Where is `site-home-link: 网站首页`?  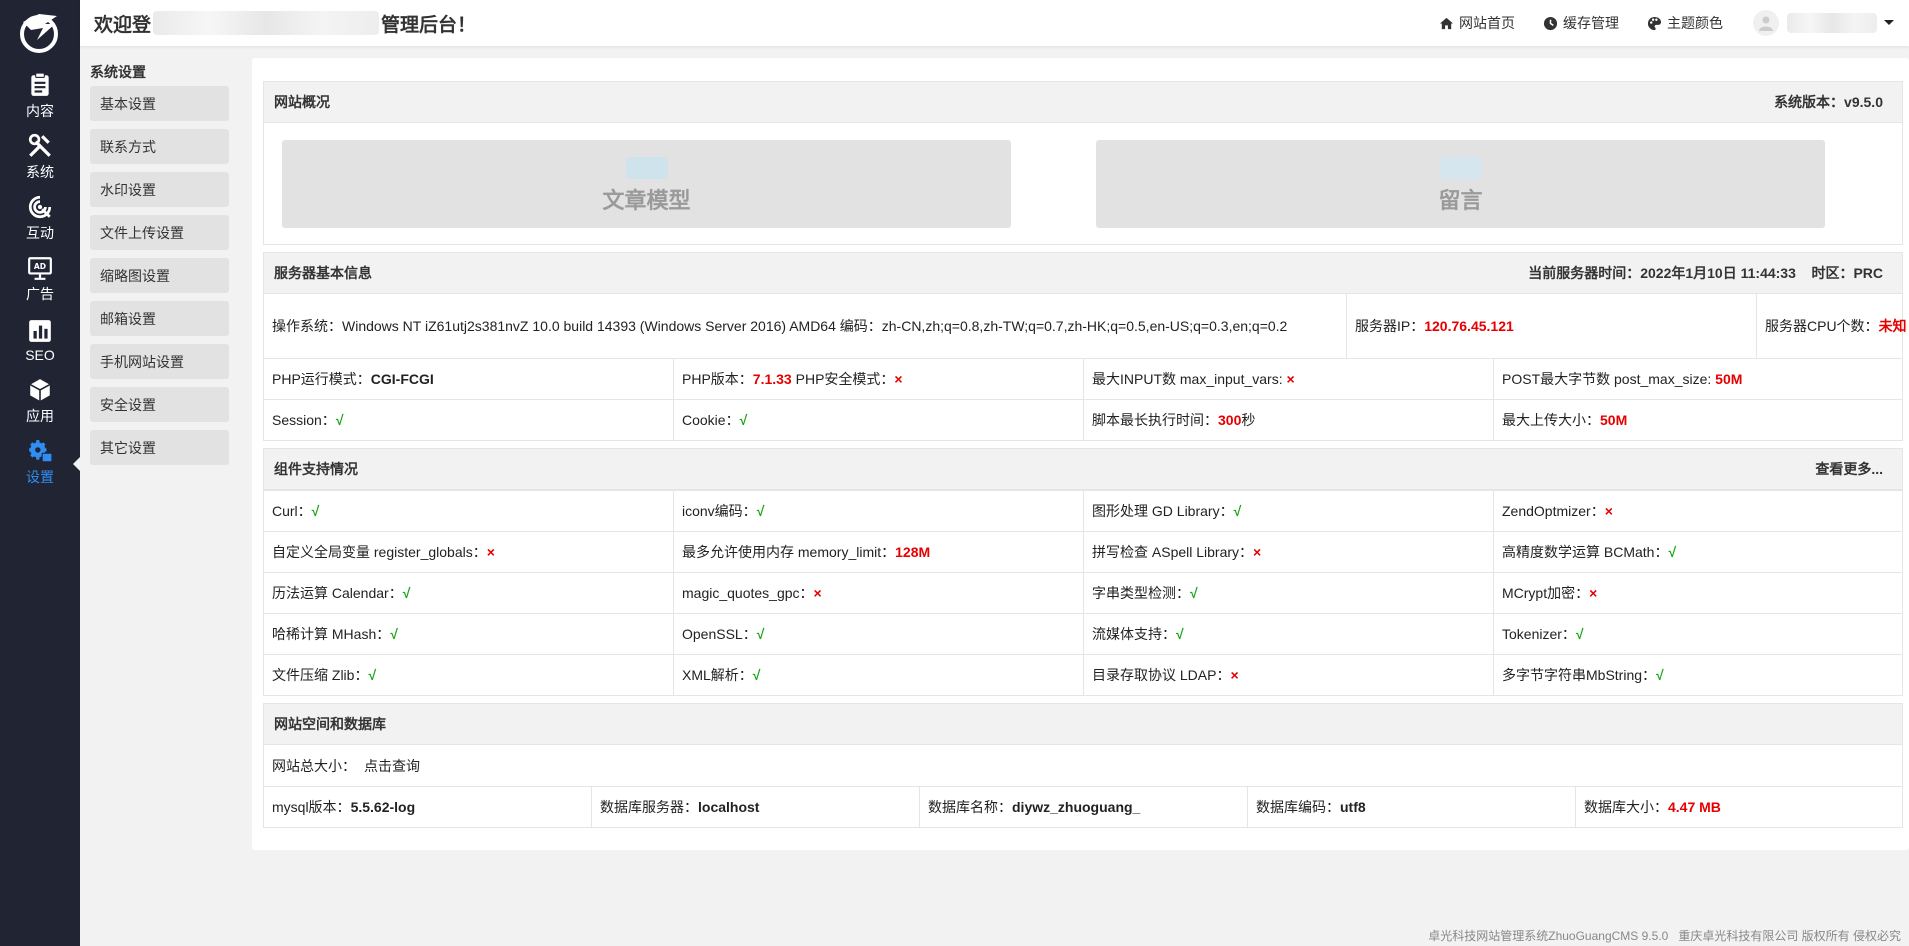
site-home-link: 网站首页 is located at coordinates (1477, 23).